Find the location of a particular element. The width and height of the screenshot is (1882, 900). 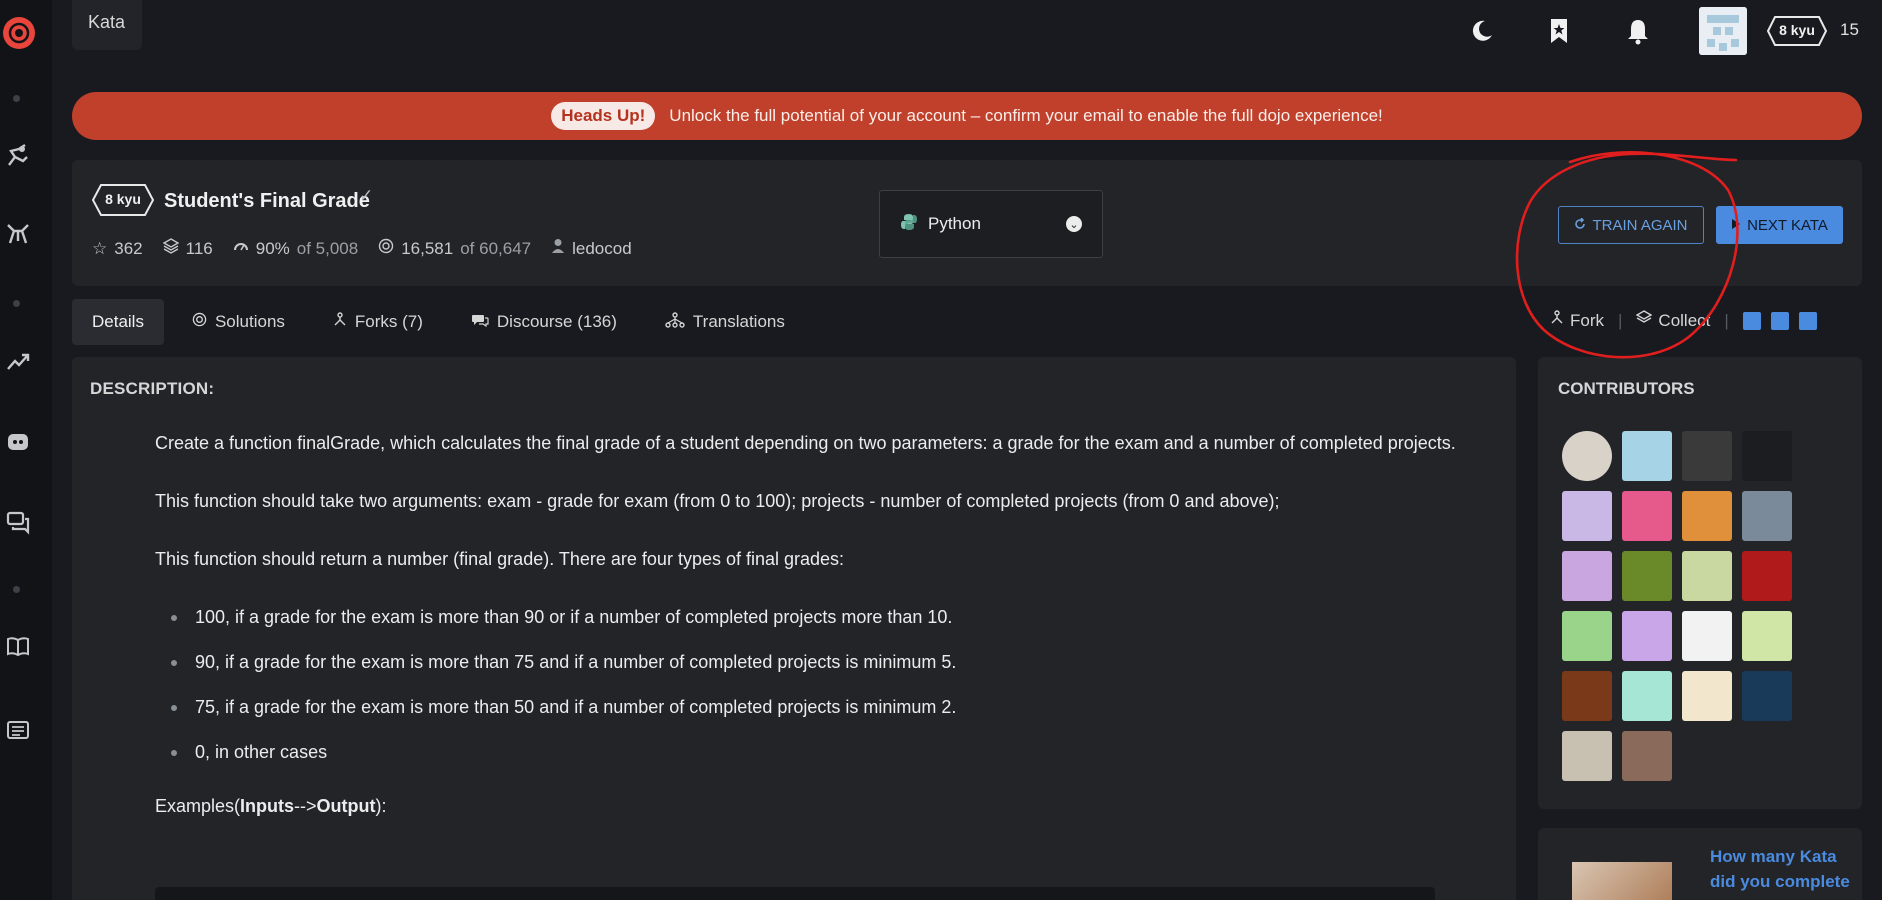

collect-link: Collect is located at coordinates (1673, 320).